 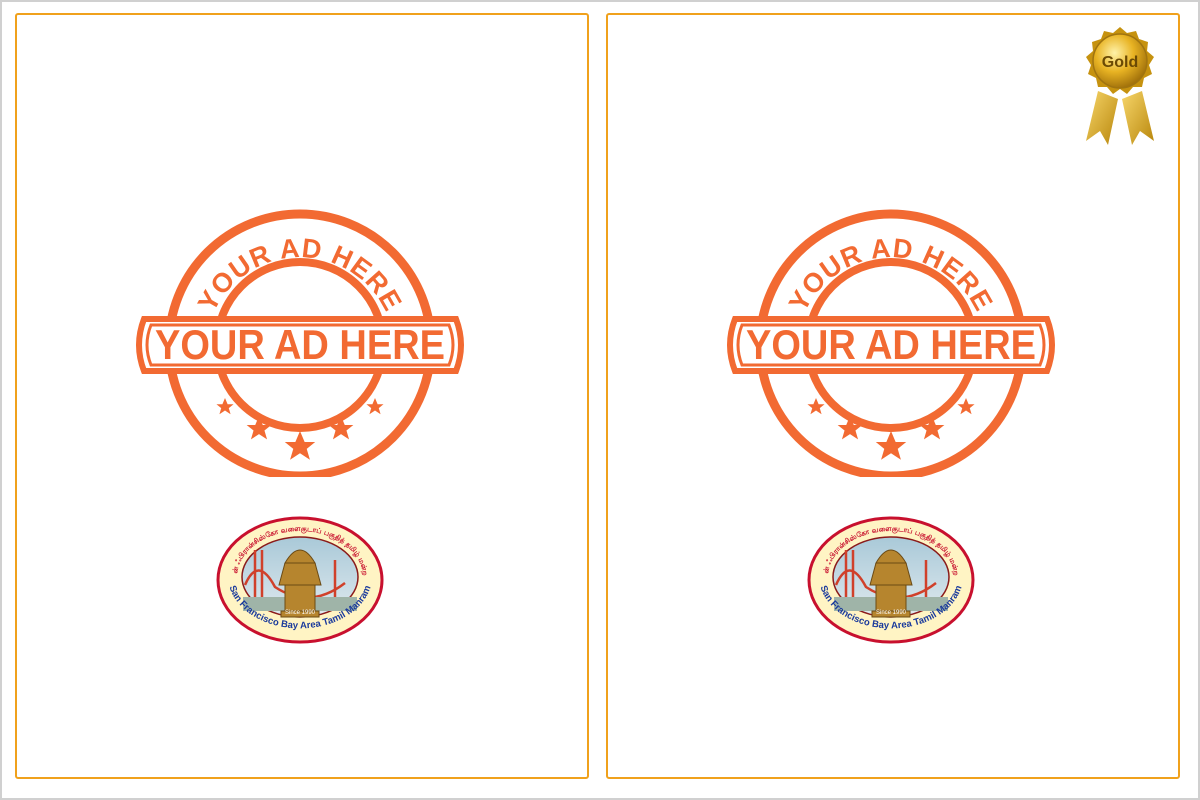 I want to click on gold-badge-icon: Gold, so click(x=1120, y=86).